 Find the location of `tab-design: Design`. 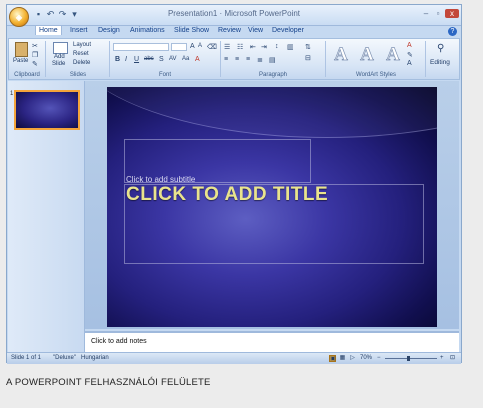

tab-design: Design is located at coordinates (109, 30).